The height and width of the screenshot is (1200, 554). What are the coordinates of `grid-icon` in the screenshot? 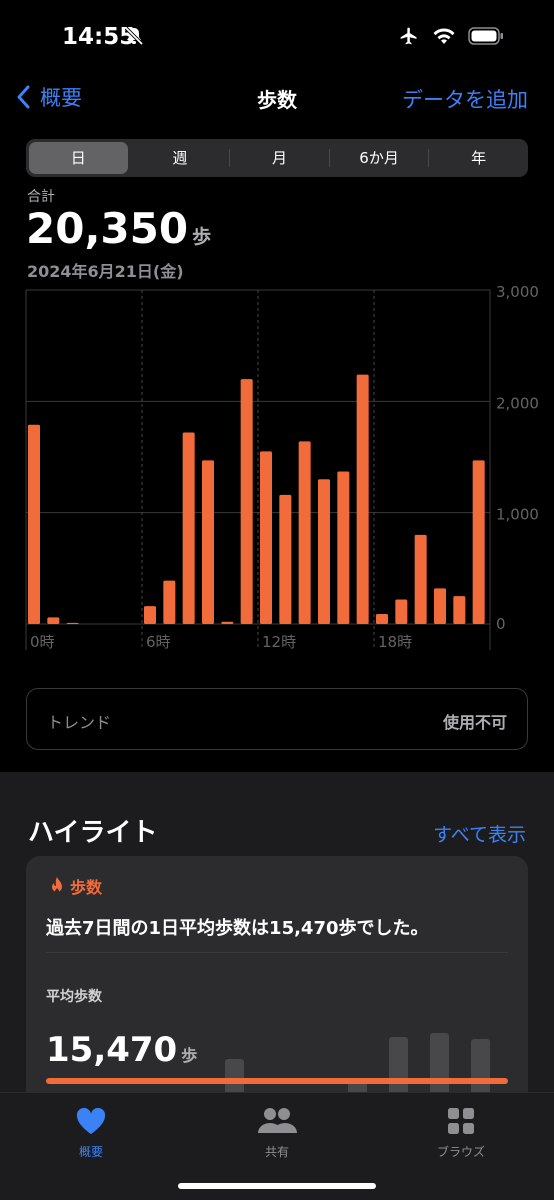 It's located at (461, 1121).